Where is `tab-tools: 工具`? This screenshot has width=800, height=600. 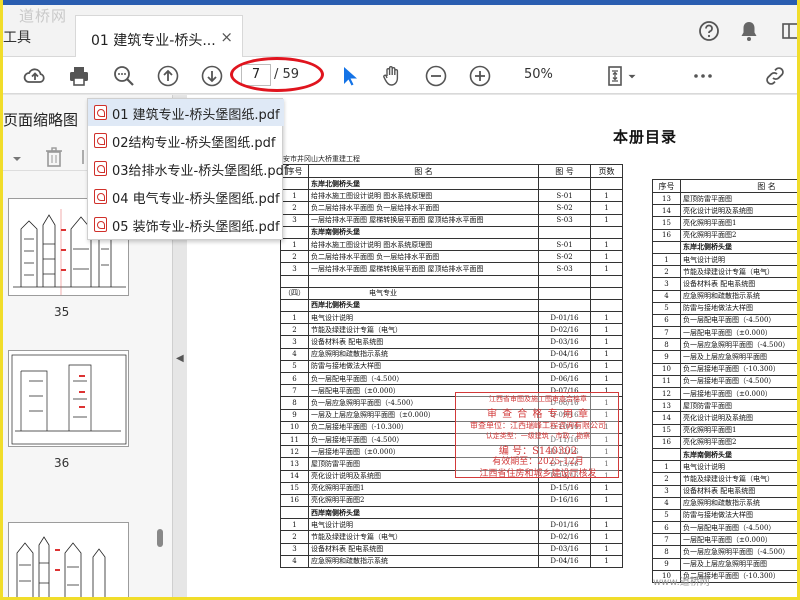 tab-tools: 工具 is located at coordinates (17, 37).